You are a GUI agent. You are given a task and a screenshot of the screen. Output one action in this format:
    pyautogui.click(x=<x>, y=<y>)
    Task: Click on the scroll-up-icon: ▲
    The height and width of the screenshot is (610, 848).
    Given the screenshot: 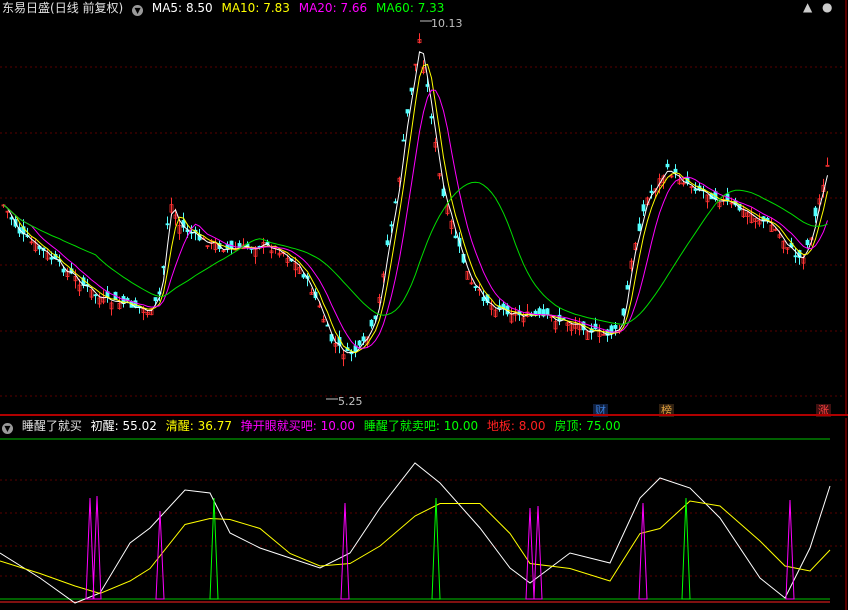 What is the action you would take?
    pyautogui.click(x=807, y=7)
    